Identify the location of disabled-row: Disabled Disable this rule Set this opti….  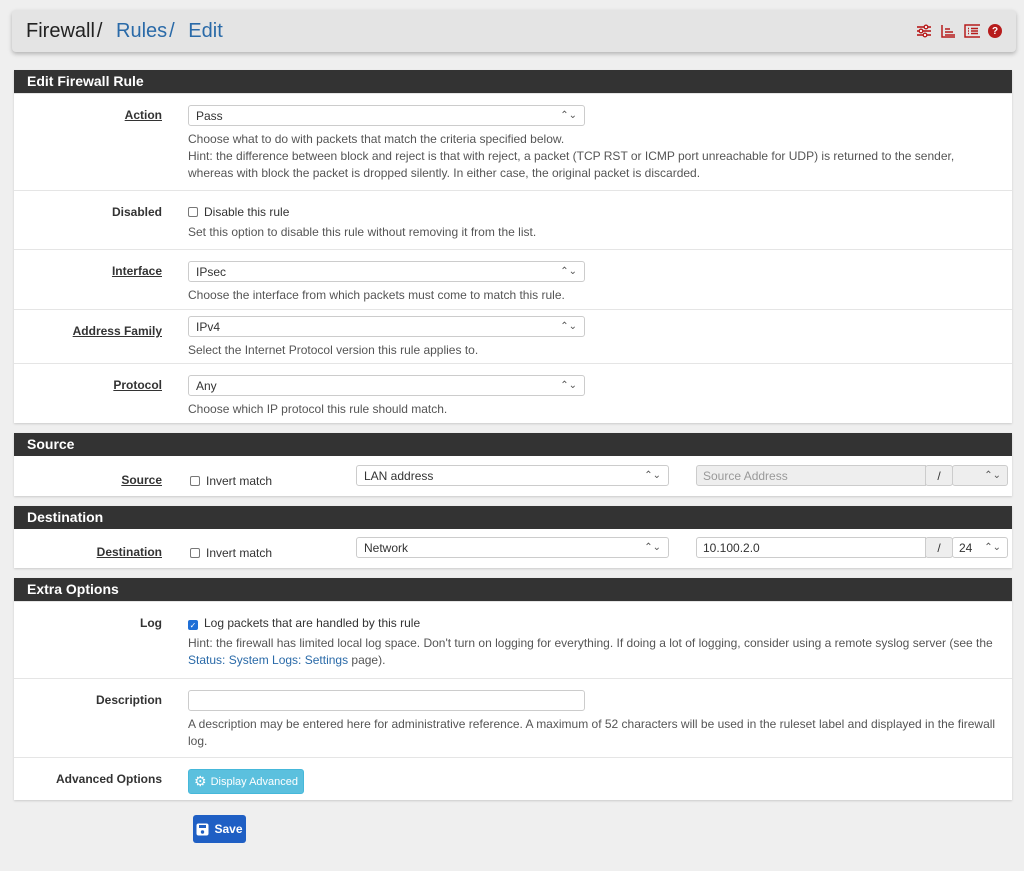
(513, 219).